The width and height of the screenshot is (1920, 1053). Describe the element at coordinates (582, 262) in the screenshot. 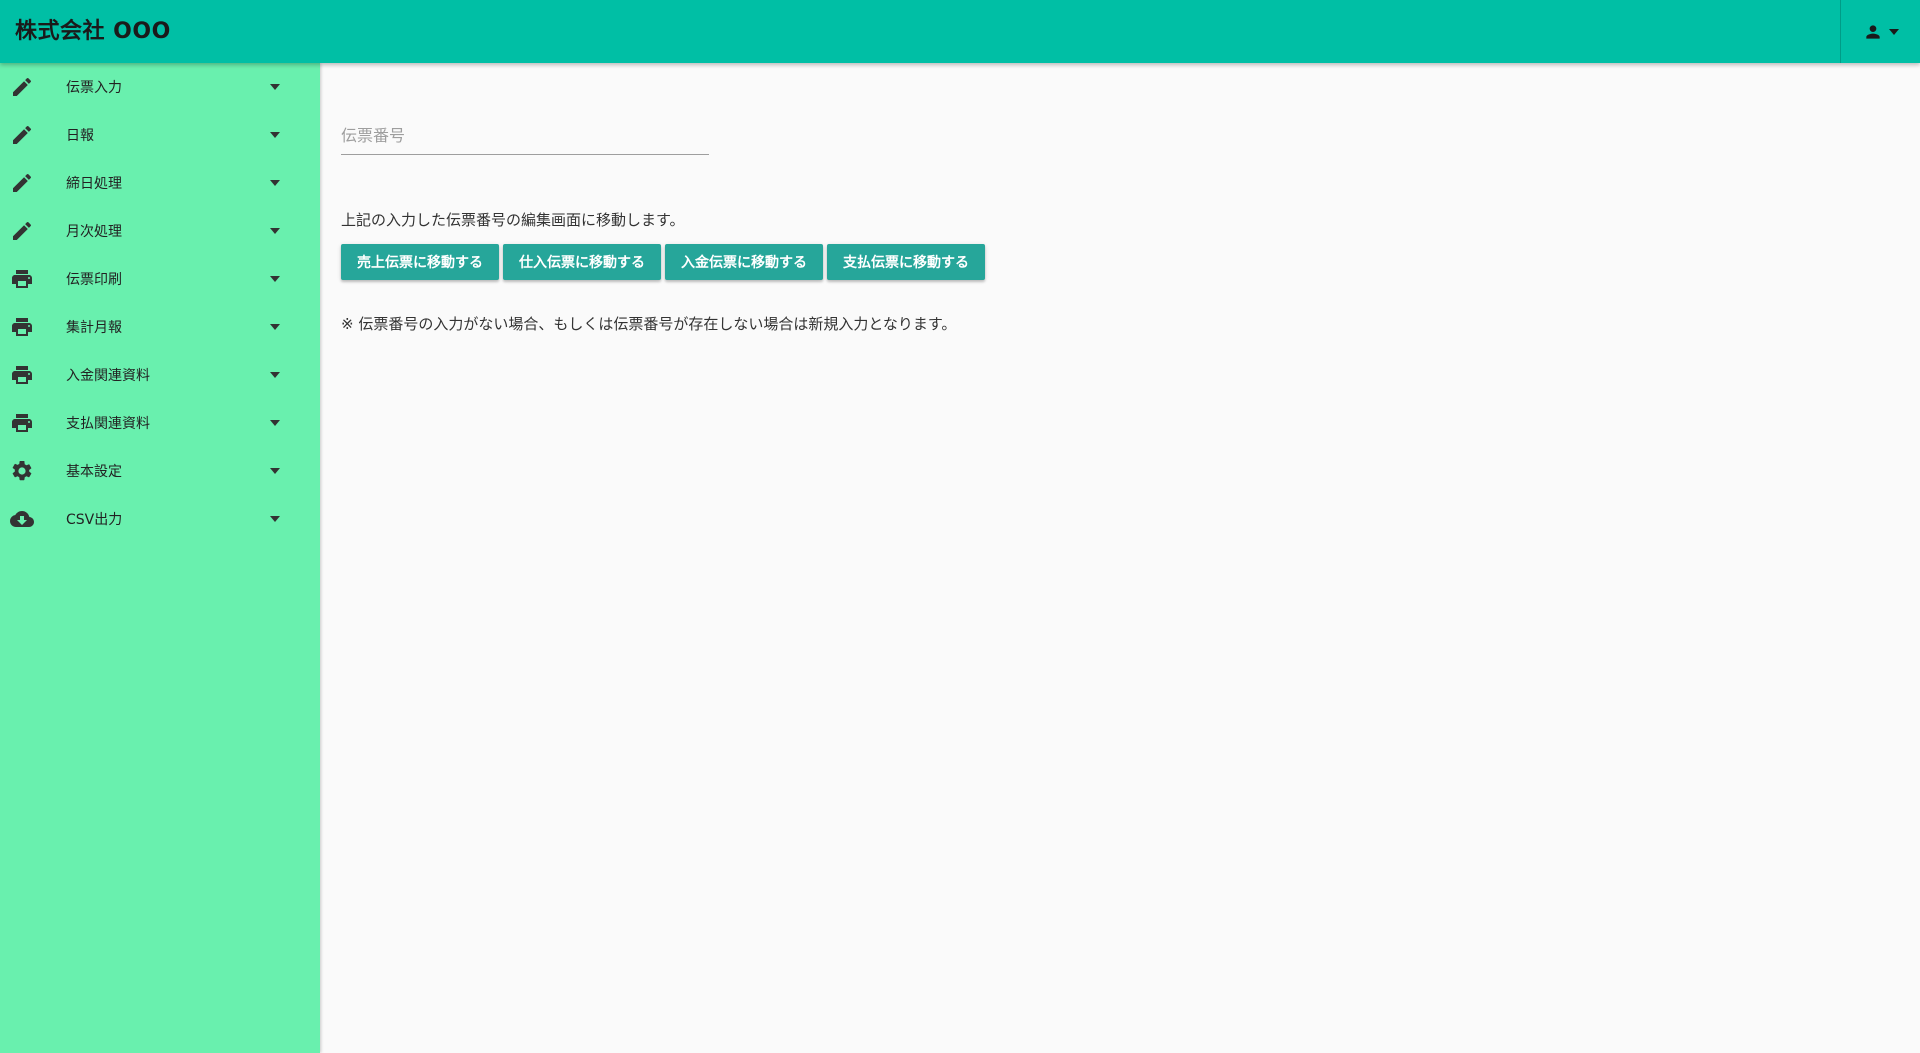

I see `go-to-purchase-slip-button: 仕入伝票に移動する` at that location.